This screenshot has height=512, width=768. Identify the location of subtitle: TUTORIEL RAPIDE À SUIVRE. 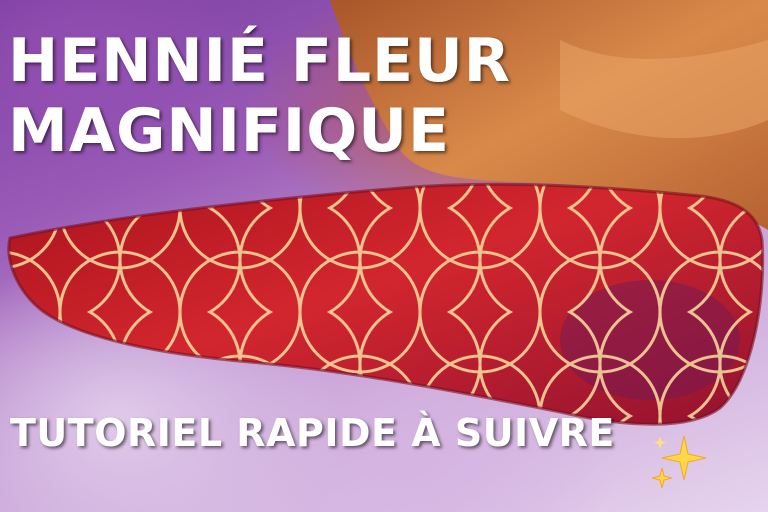
(312, 433).